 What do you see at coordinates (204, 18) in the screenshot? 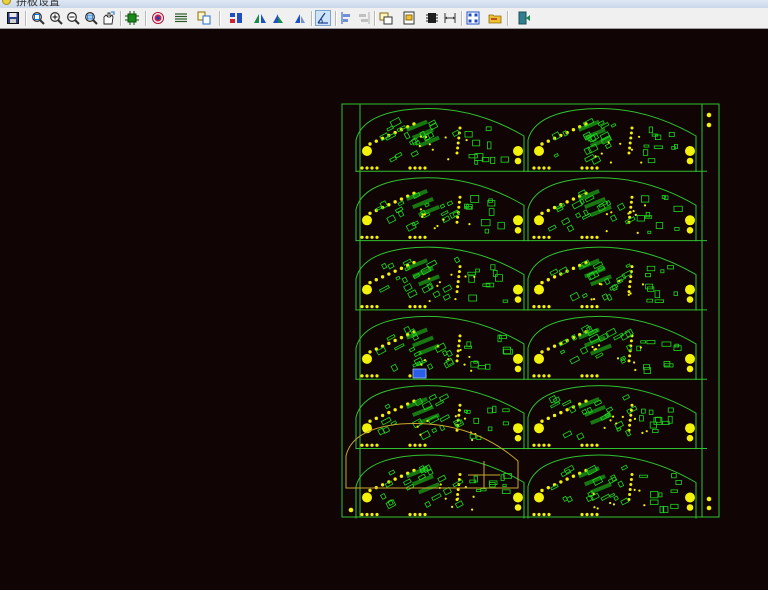
I see `copy-icon` at bounding box center [204, 18].